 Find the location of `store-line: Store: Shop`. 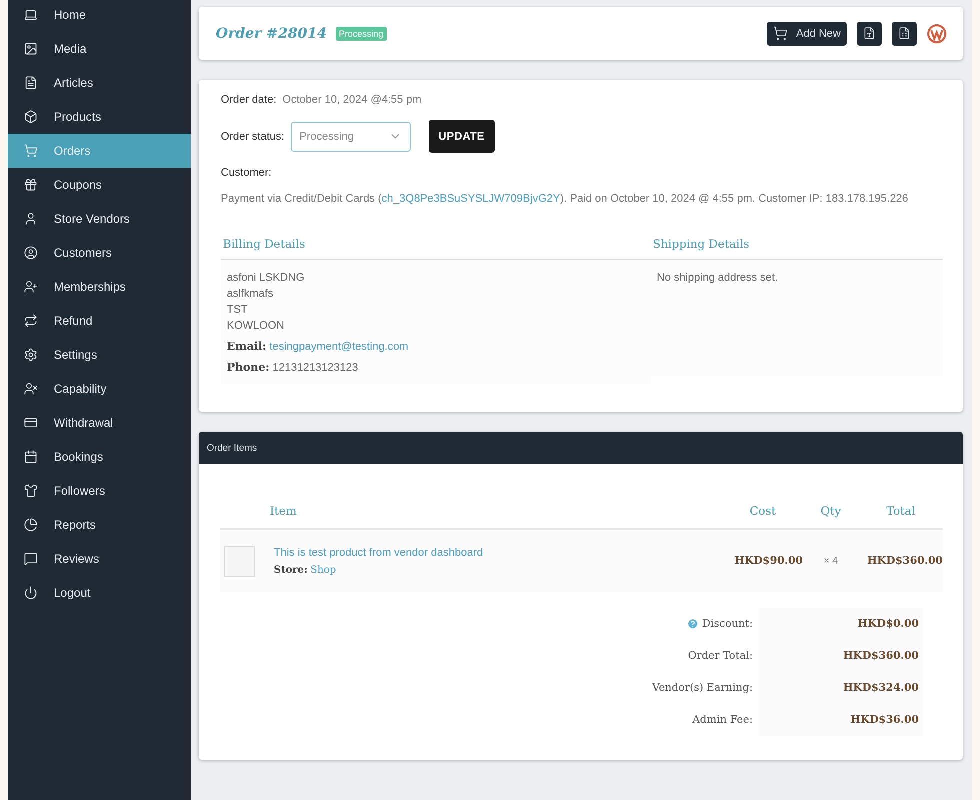

store-line: Store: Shop is located at coordinates (306, 570).